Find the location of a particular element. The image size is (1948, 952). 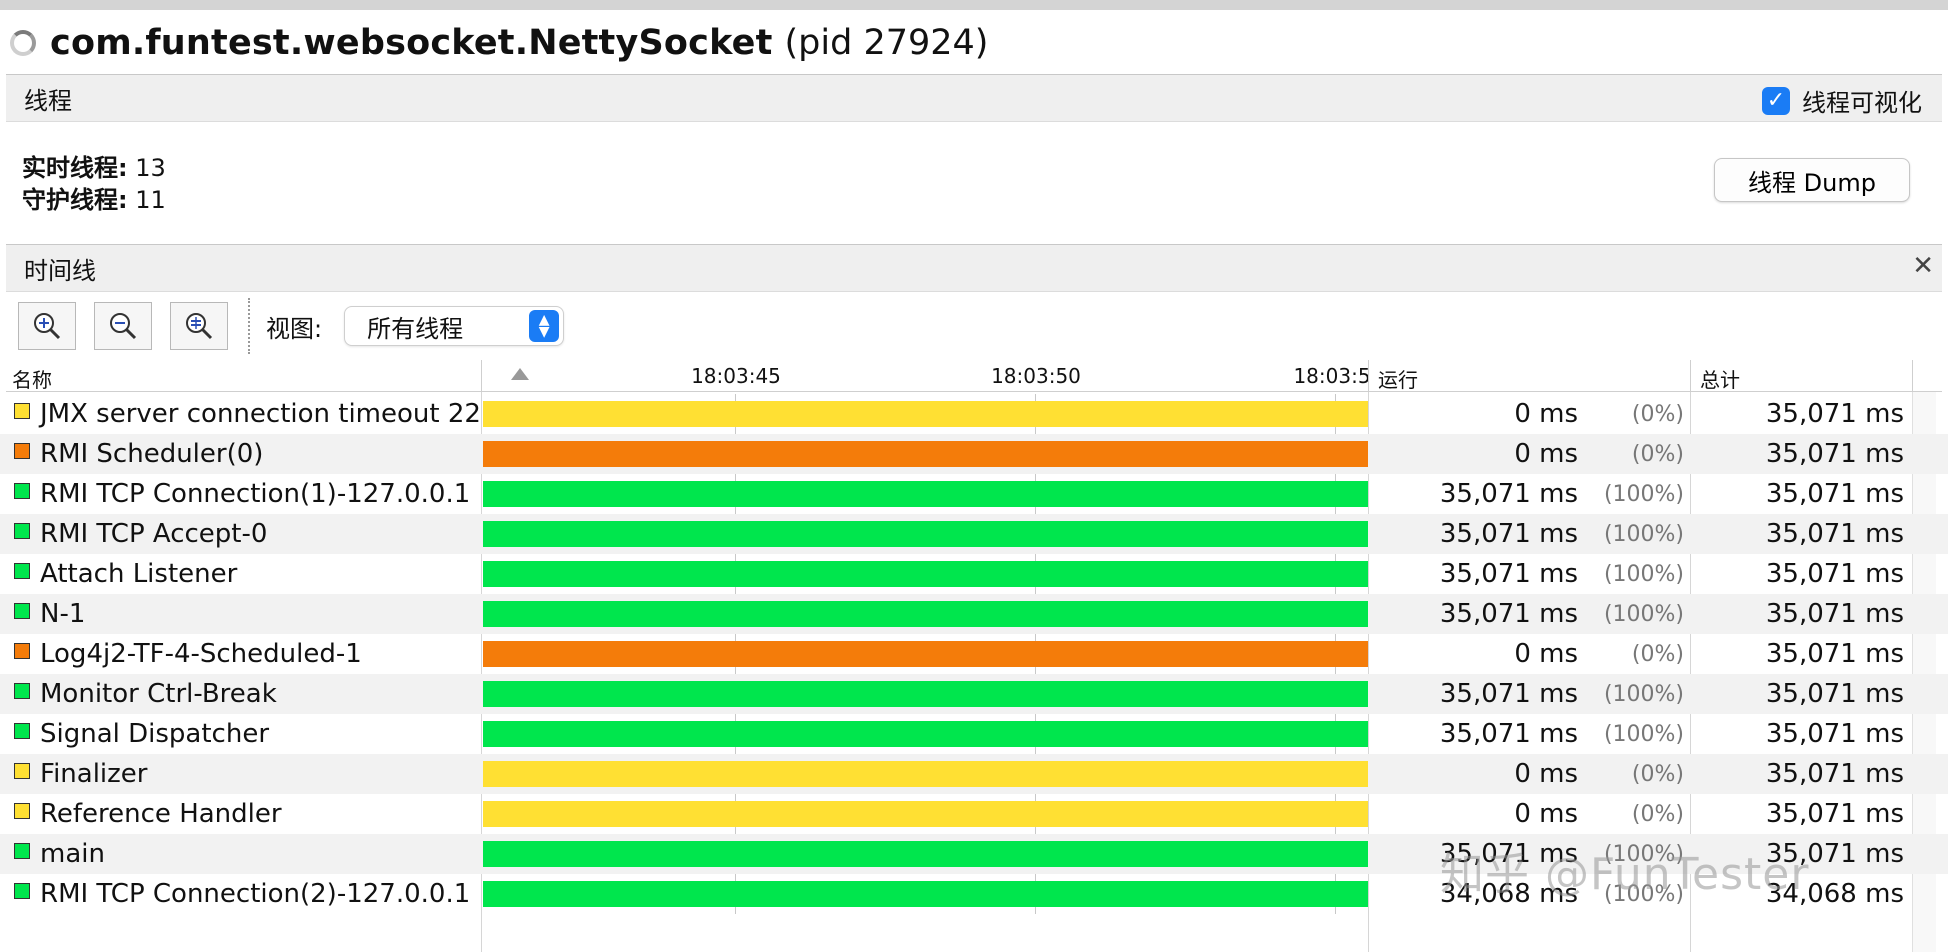

app-pid: (pid 27924) is located at coordinates (886, 43).